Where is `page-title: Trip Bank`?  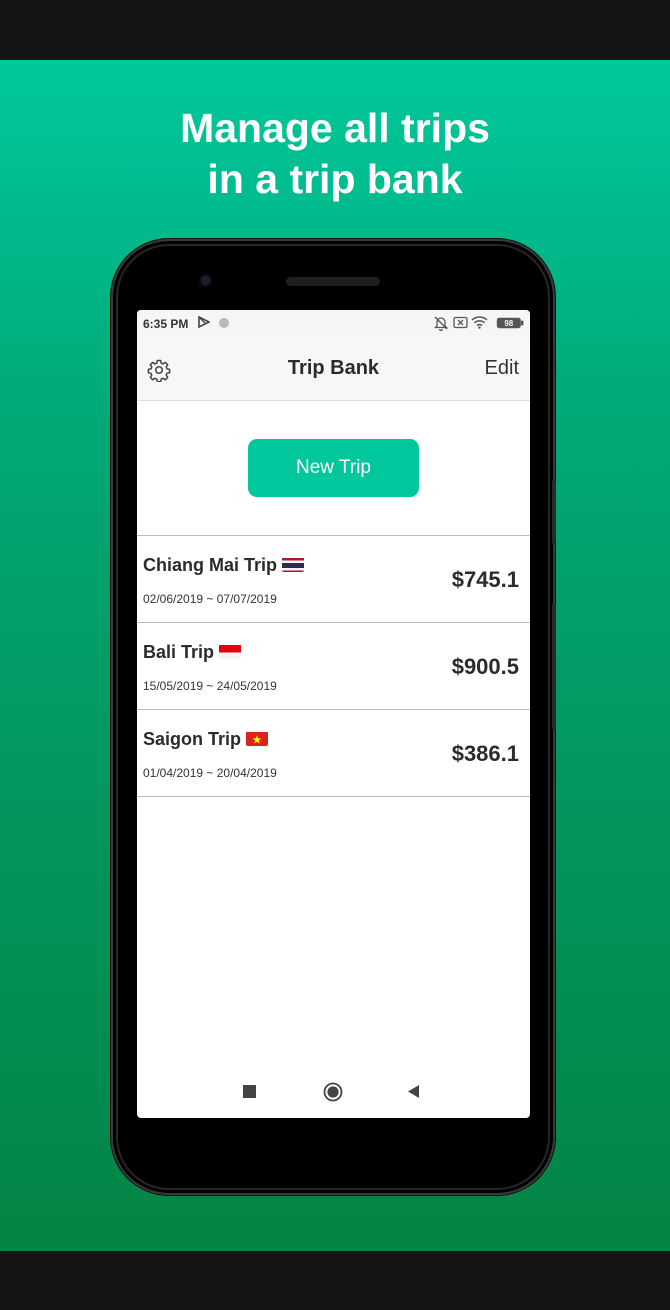 page-title: Trip Bank is located at coordinates (333, 368).